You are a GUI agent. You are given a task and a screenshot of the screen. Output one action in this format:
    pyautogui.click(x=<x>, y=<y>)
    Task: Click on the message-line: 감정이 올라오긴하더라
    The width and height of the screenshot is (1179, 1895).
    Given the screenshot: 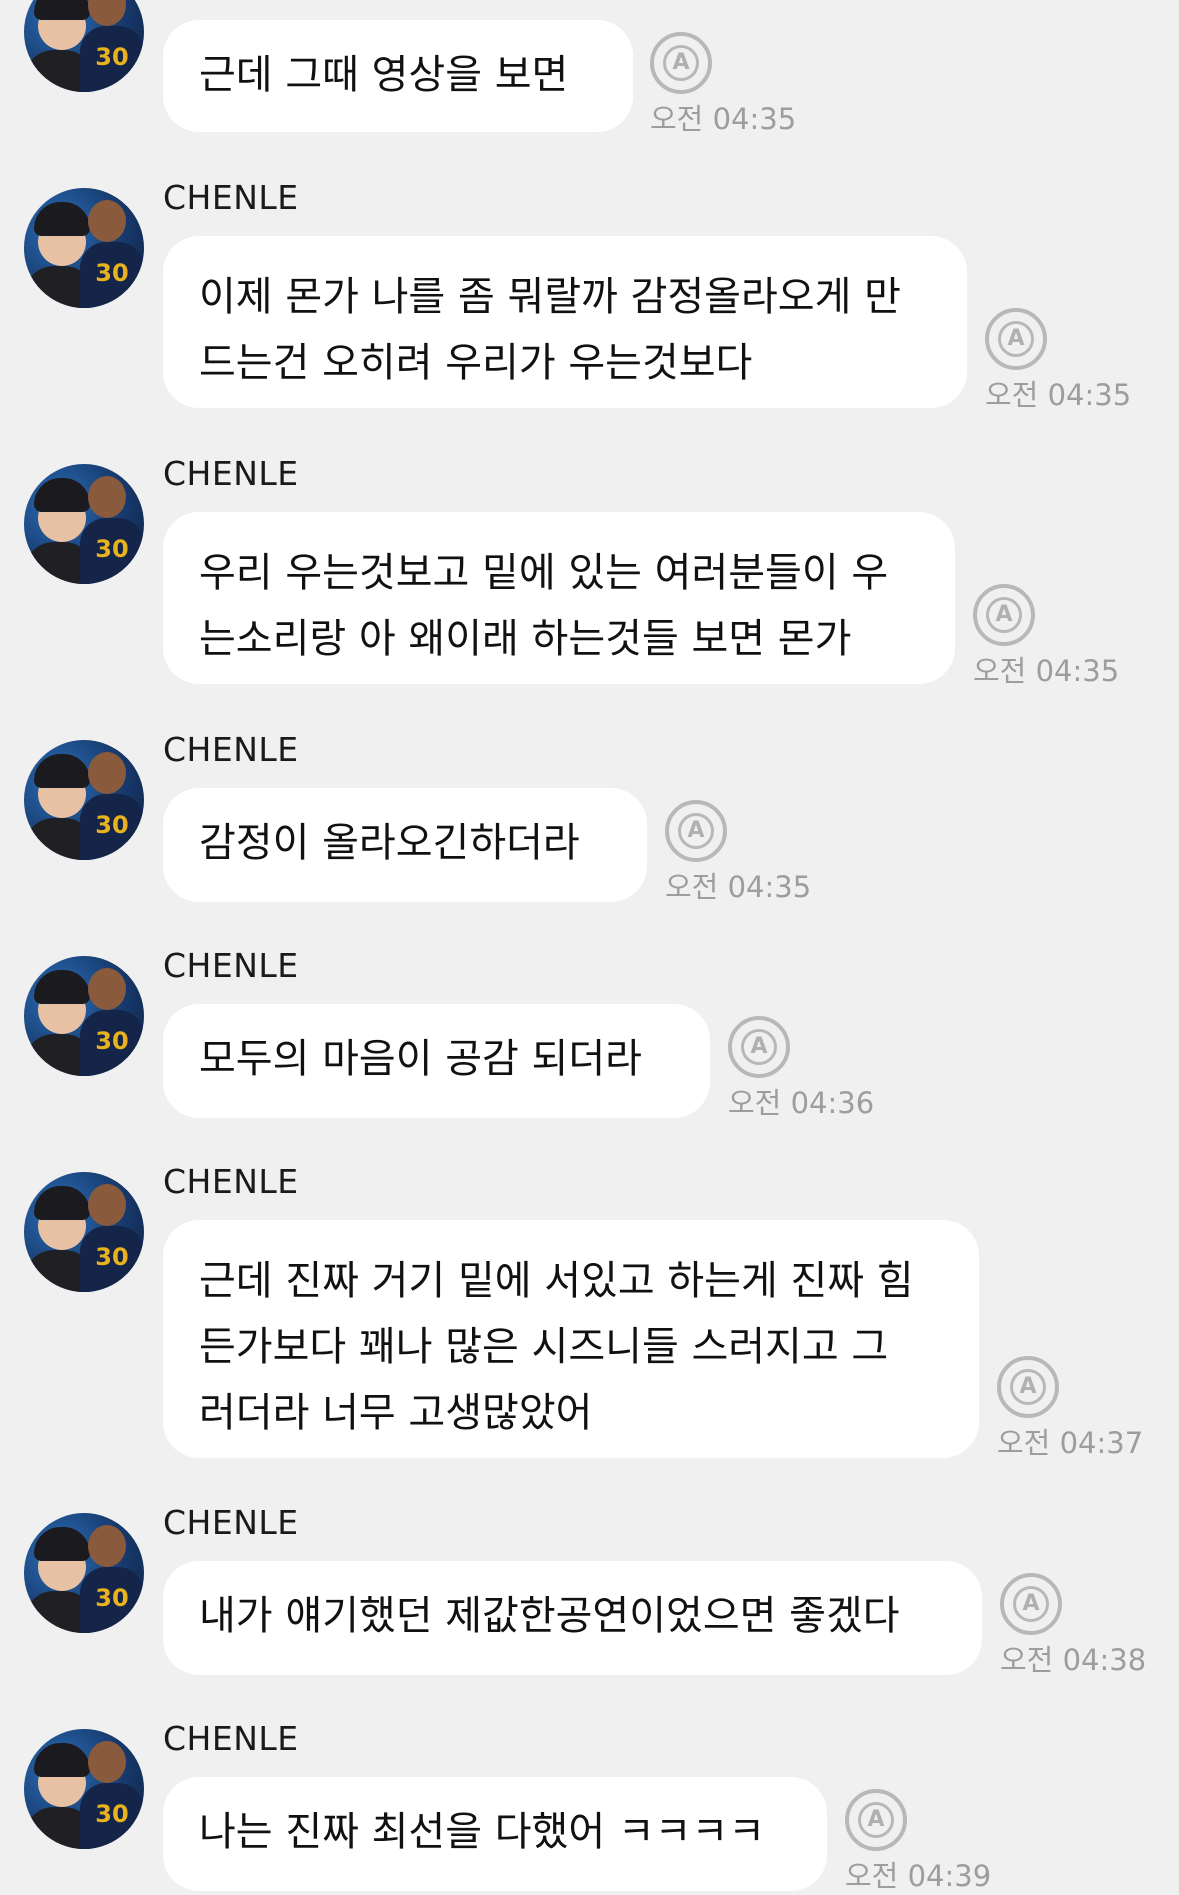 What is the action you would take?
    pyautogui.click(x=389, y=843)
    